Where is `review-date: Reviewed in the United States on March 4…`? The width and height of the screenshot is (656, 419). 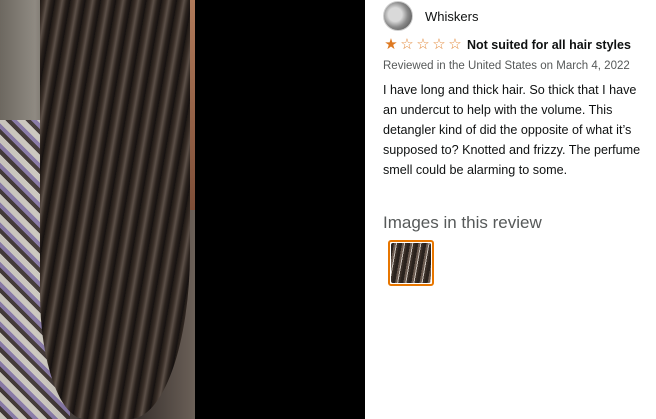
review-date: Reviewed in the United States on March 4… is located at coordinates (506, 66).